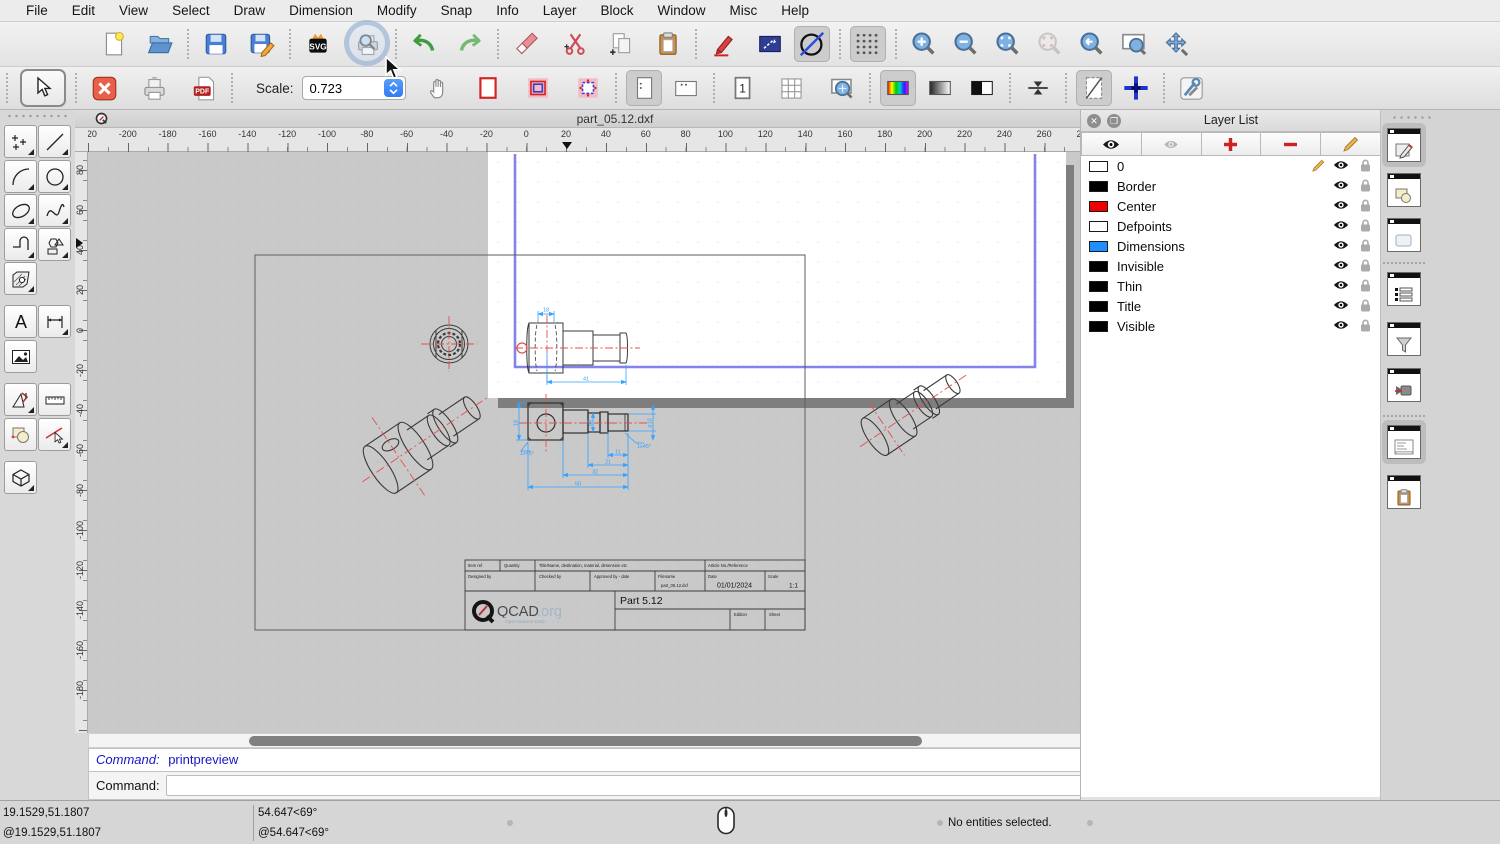 The width and height of the screenshot is (1500, 844). What do you see at coordinates (1038, 88) in the screenshot?
I see `auto-fit-icon` at bounding box center [1038, 88].